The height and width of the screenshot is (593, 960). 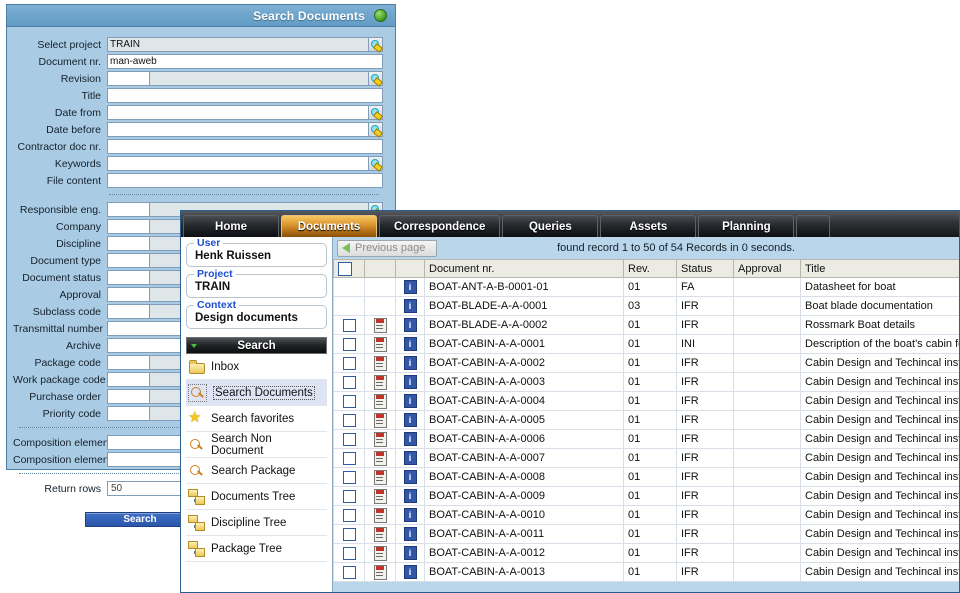 I want to click on tab-home: Home, so click(x=231, y=226).